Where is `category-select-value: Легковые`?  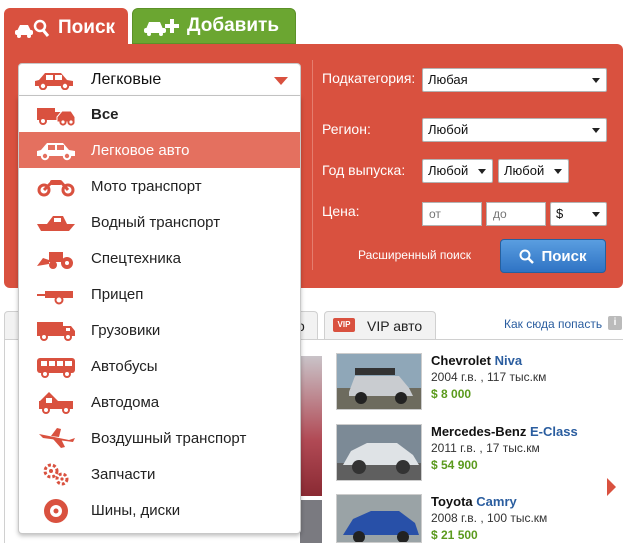
category-select-value: Легковые is located at coordinates (126, 79).